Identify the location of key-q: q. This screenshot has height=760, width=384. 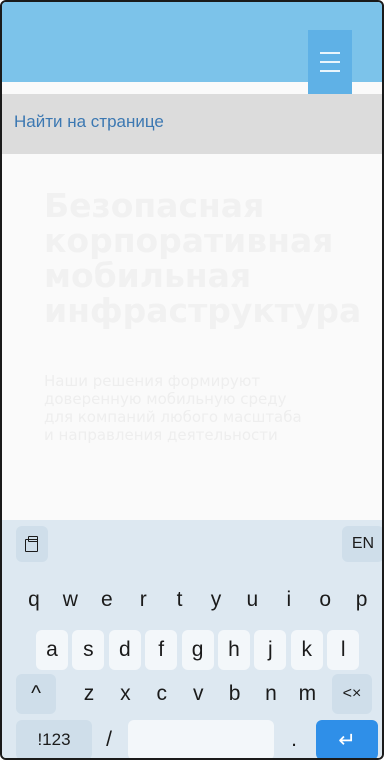
(34, 600).